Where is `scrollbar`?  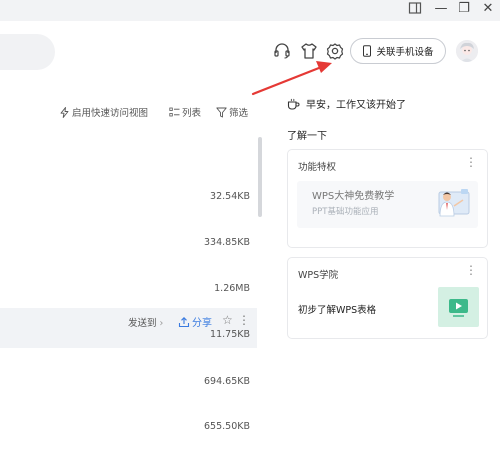 scrollbar is located at coordinates (260, 177).